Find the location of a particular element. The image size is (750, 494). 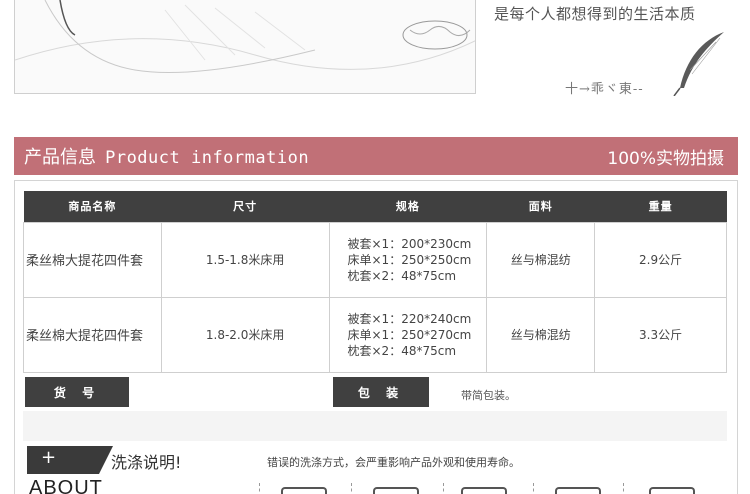

header-spec: 规格 is located at coordinates (408, 206).